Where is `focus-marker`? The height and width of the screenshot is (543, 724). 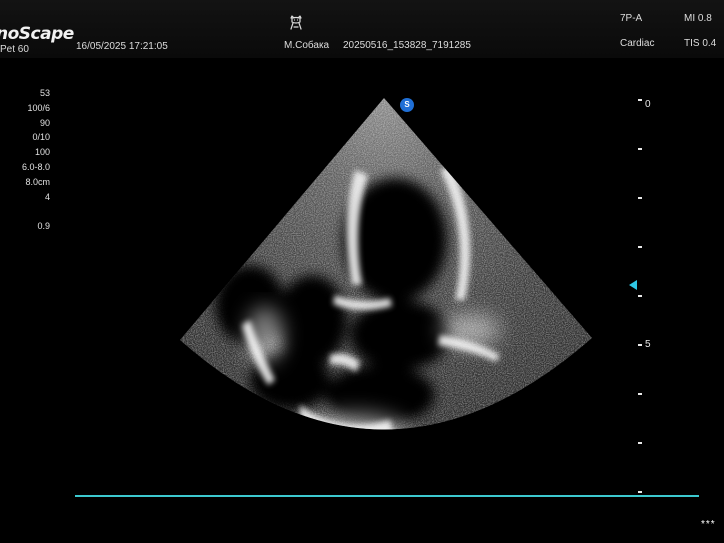 focus-marker is located at coordinates (633, 285).